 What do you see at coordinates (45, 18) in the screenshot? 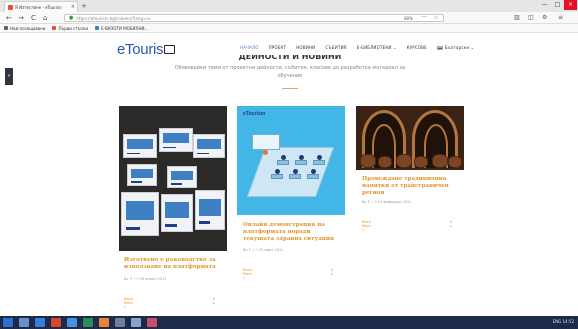
I see `home-button: ⌂` at bounding box center [45, 18].